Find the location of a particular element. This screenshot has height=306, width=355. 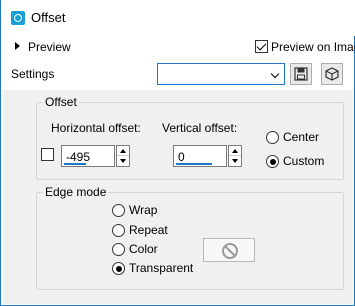

preview-toggle-label: Preview is located at coordinates (49, 47).